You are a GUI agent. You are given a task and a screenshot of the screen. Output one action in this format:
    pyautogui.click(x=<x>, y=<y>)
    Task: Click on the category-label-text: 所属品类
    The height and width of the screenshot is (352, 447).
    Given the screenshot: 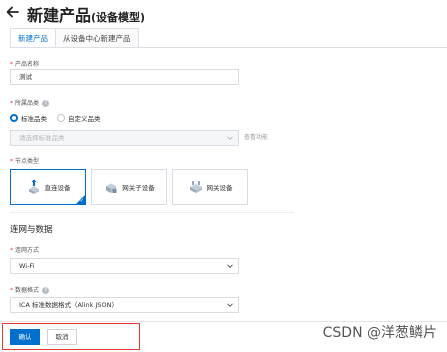 What is the action you would take?
    pyautogui.click(x=27, y=103)
    